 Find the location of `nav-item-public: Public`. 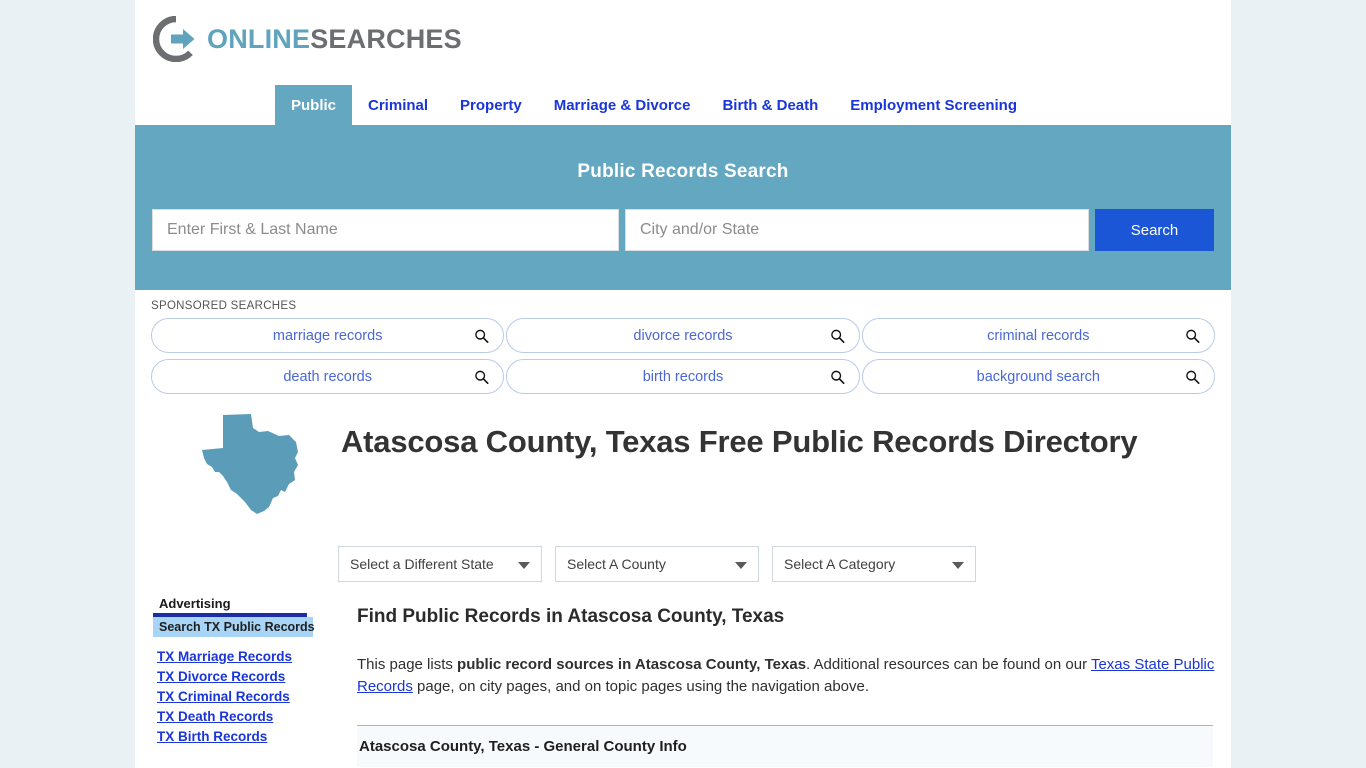

nav-item-public: Public is located at coordinates (314, 105).